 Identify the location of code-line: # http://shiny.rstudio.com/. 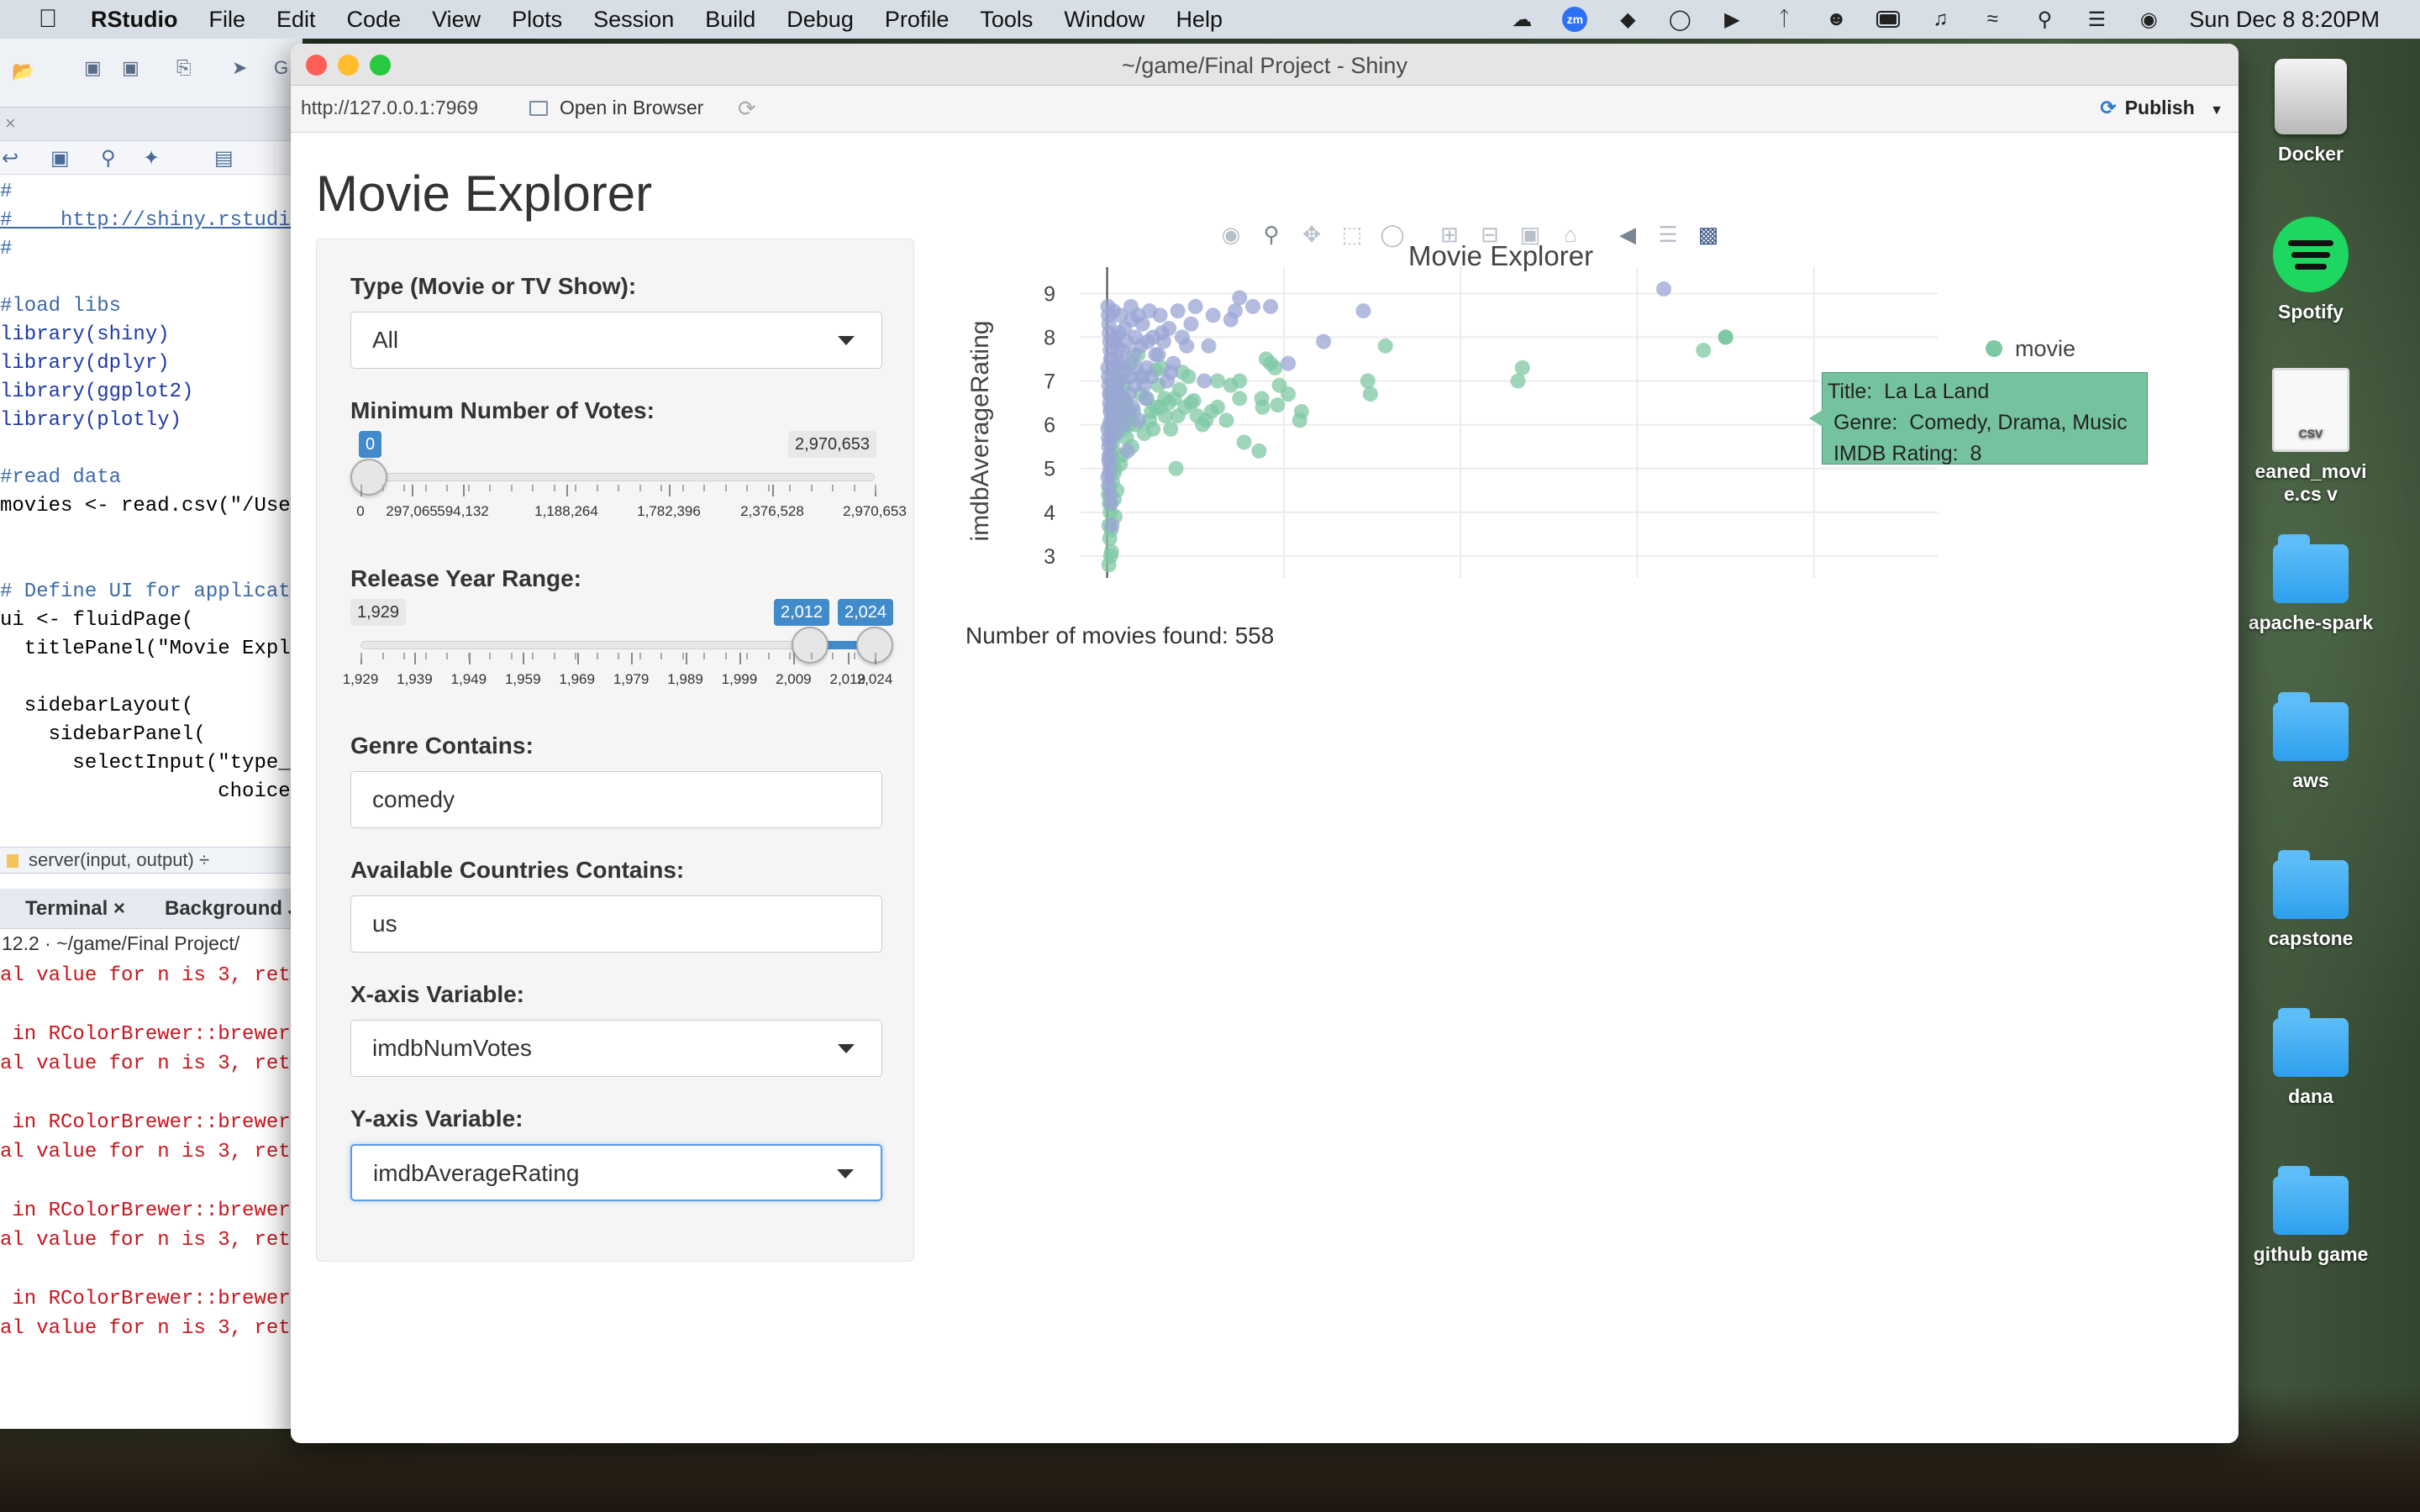
(151, 221).